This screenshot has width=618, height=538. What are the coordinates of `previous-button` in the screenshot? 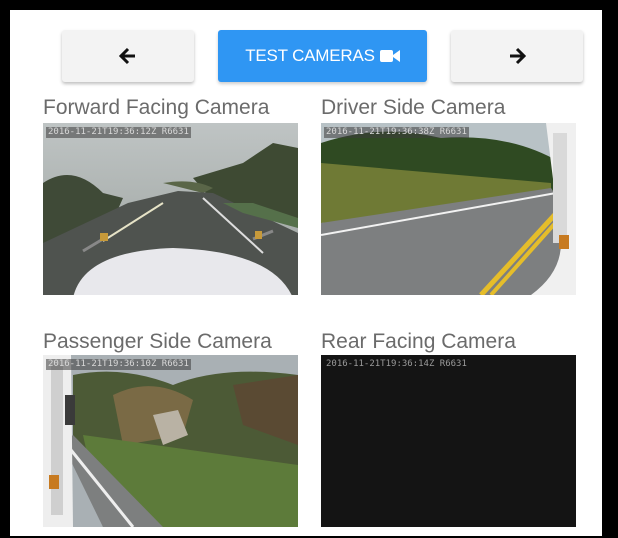 It's located at (128, 56).